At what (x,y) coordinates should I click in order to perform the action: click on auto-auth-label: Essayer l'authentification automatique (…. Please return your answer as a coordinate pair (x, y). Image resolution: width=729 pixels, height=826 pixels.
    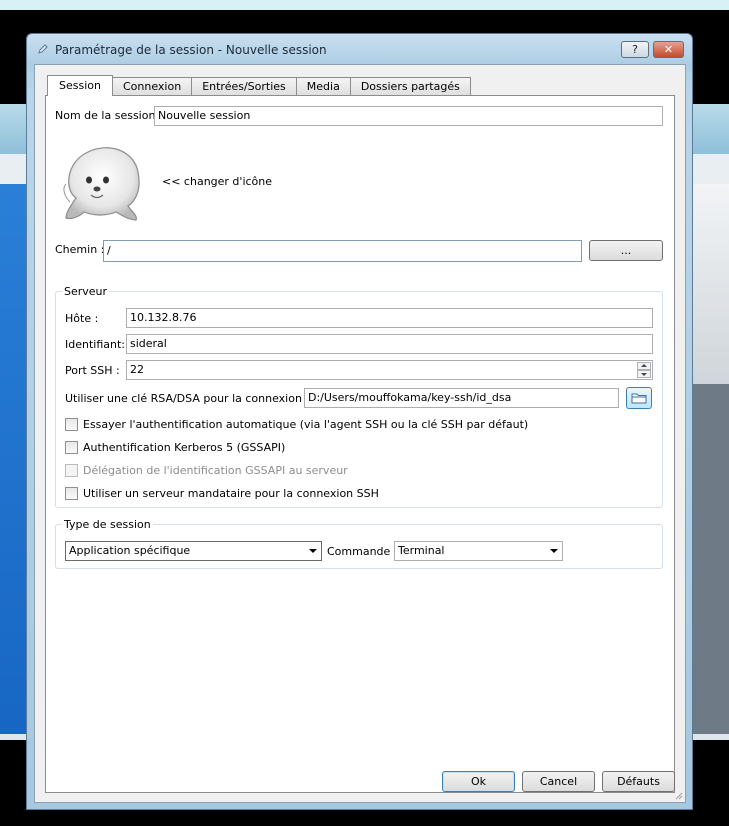
    Looking at the image, I should click on (306, 424).